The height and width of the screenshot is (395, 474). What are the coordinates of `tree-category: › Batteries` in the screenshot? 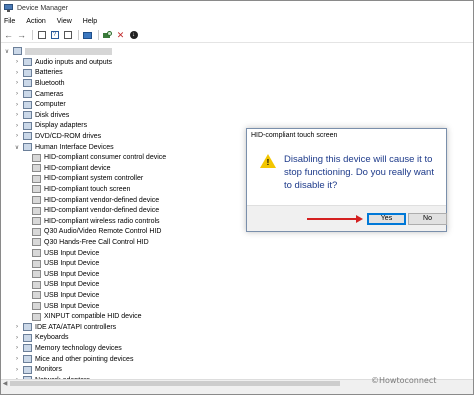 It's located at (38, 73).